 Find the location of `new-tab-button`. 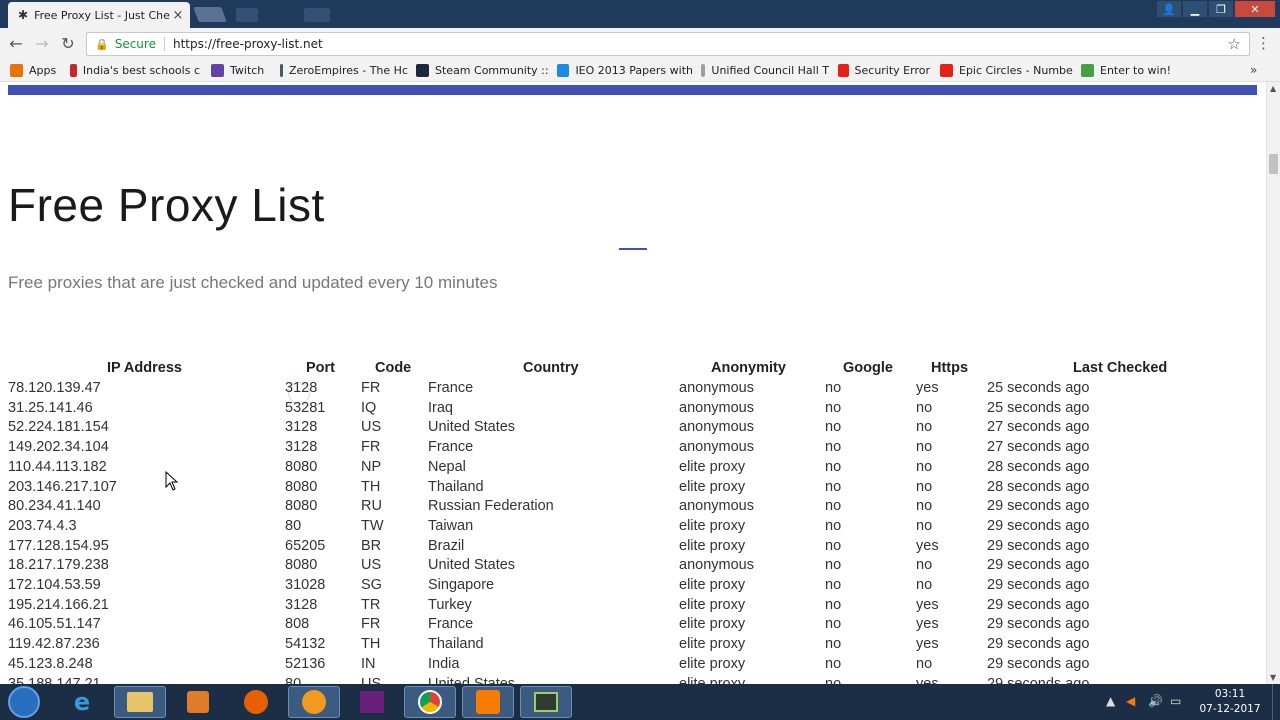

new-tab-button is located at coordinates (210, 14).